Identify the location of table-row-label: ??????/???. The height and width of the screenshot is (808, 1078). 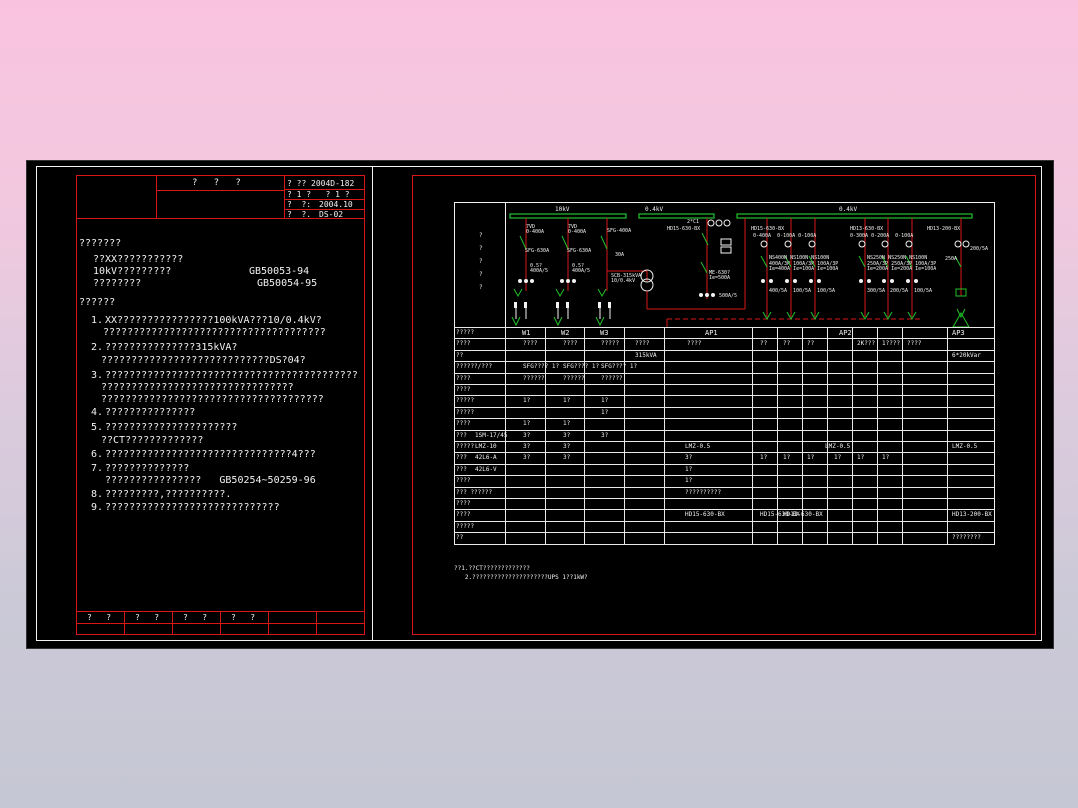
(474, 366).